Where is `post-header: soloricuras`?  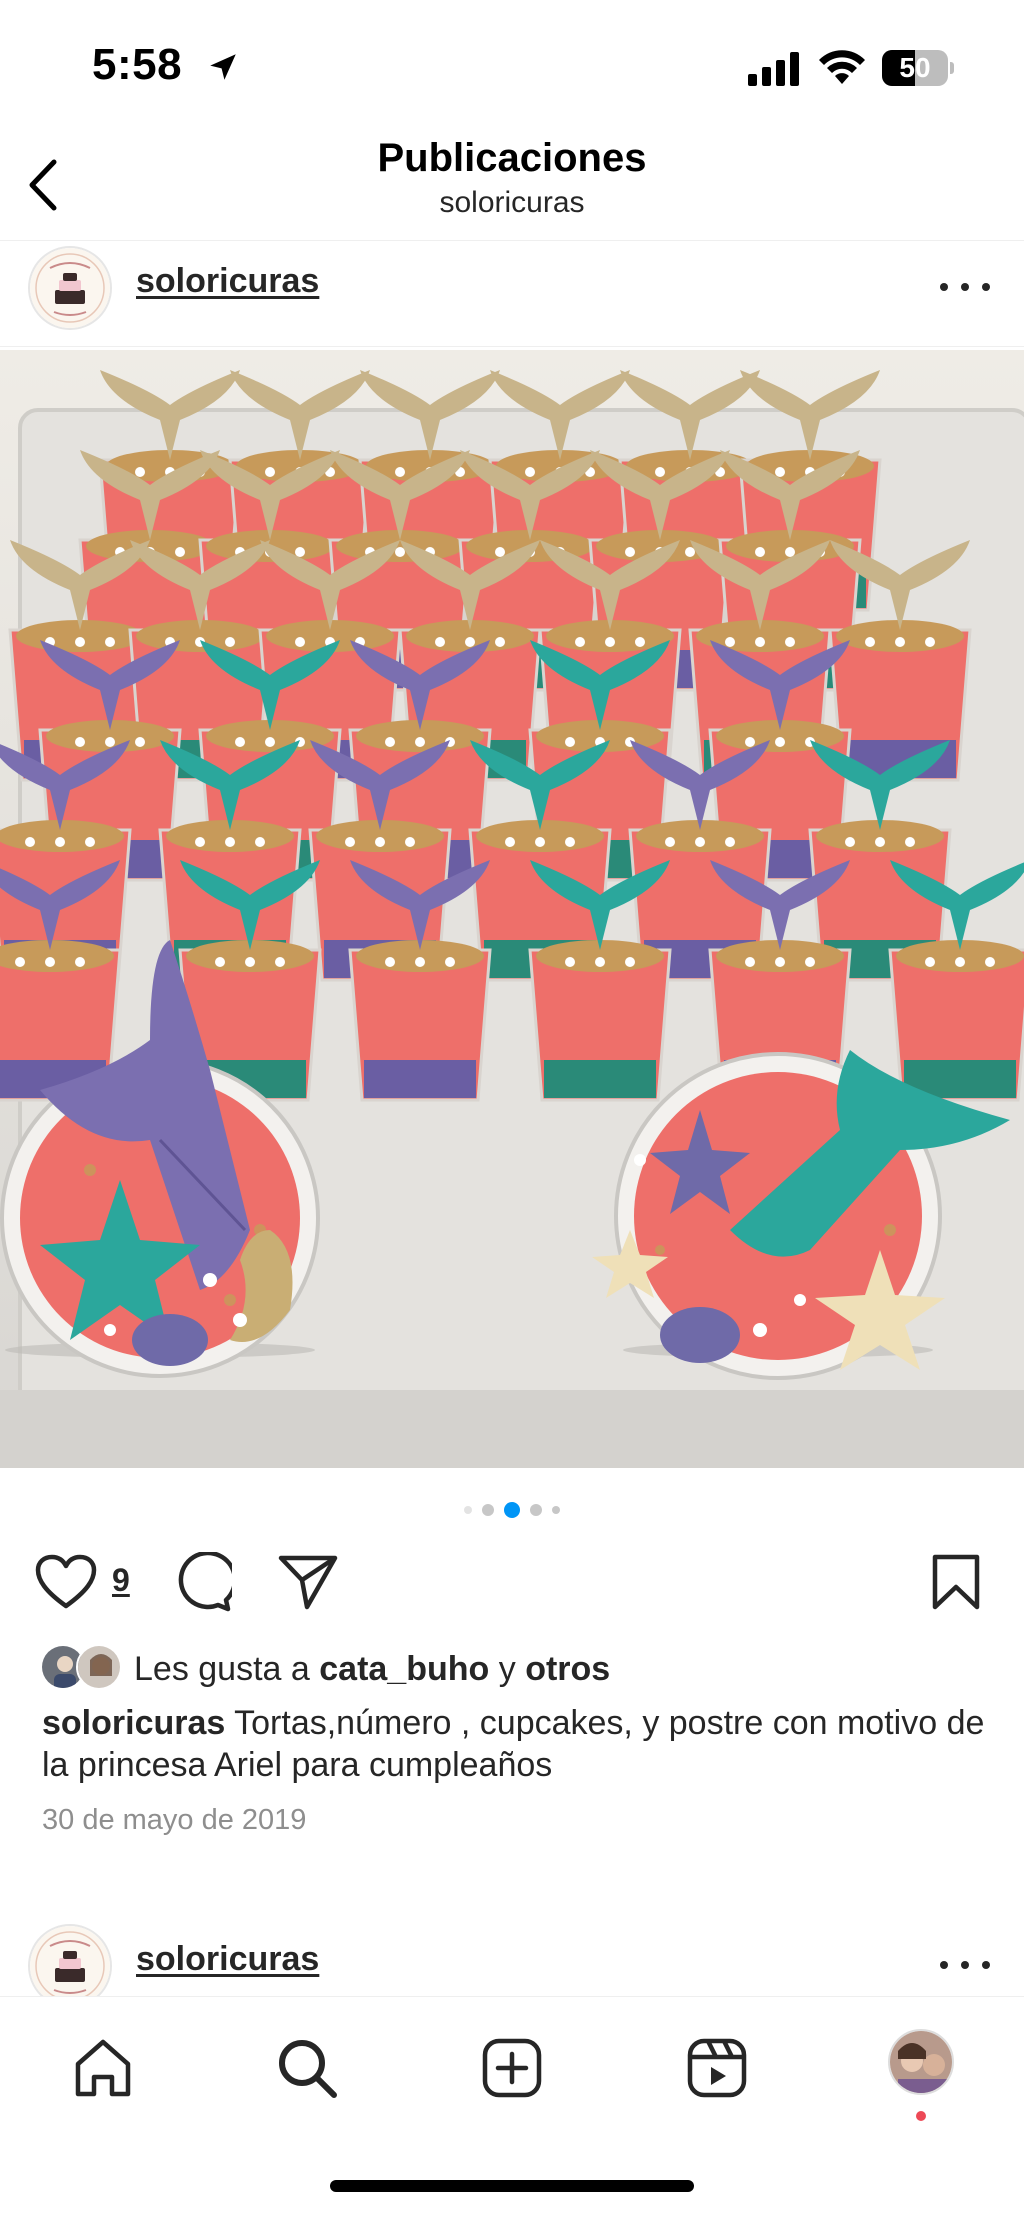
post-header: soloricuras is located at coordinates (512, 286).